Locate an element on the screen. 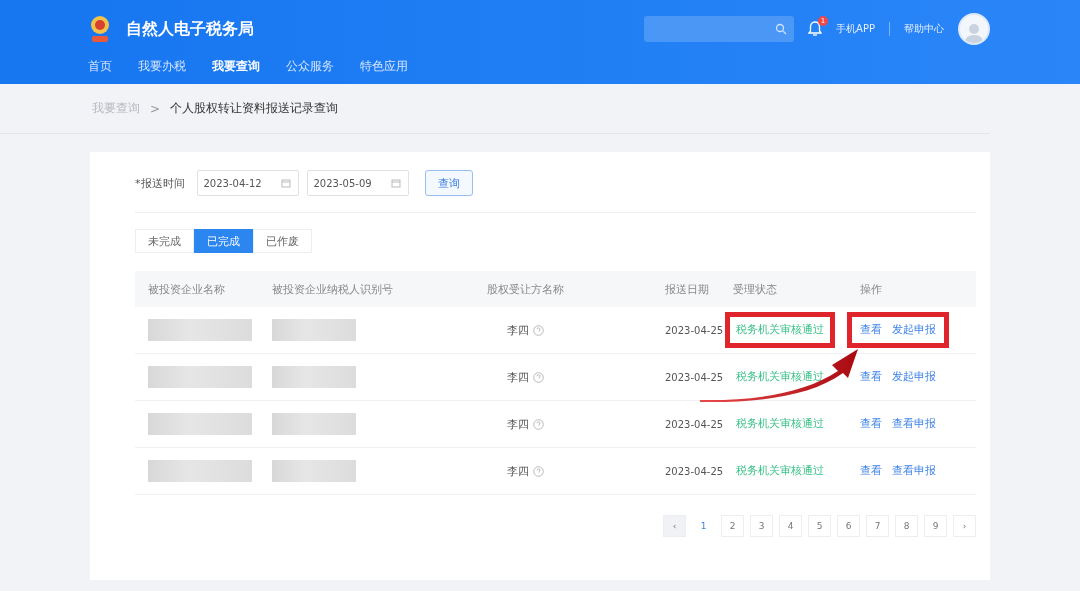 Image resolution: width=1080 pixels, height=591 pixels. query-button: 查询 is located at coordinates (448, 183).